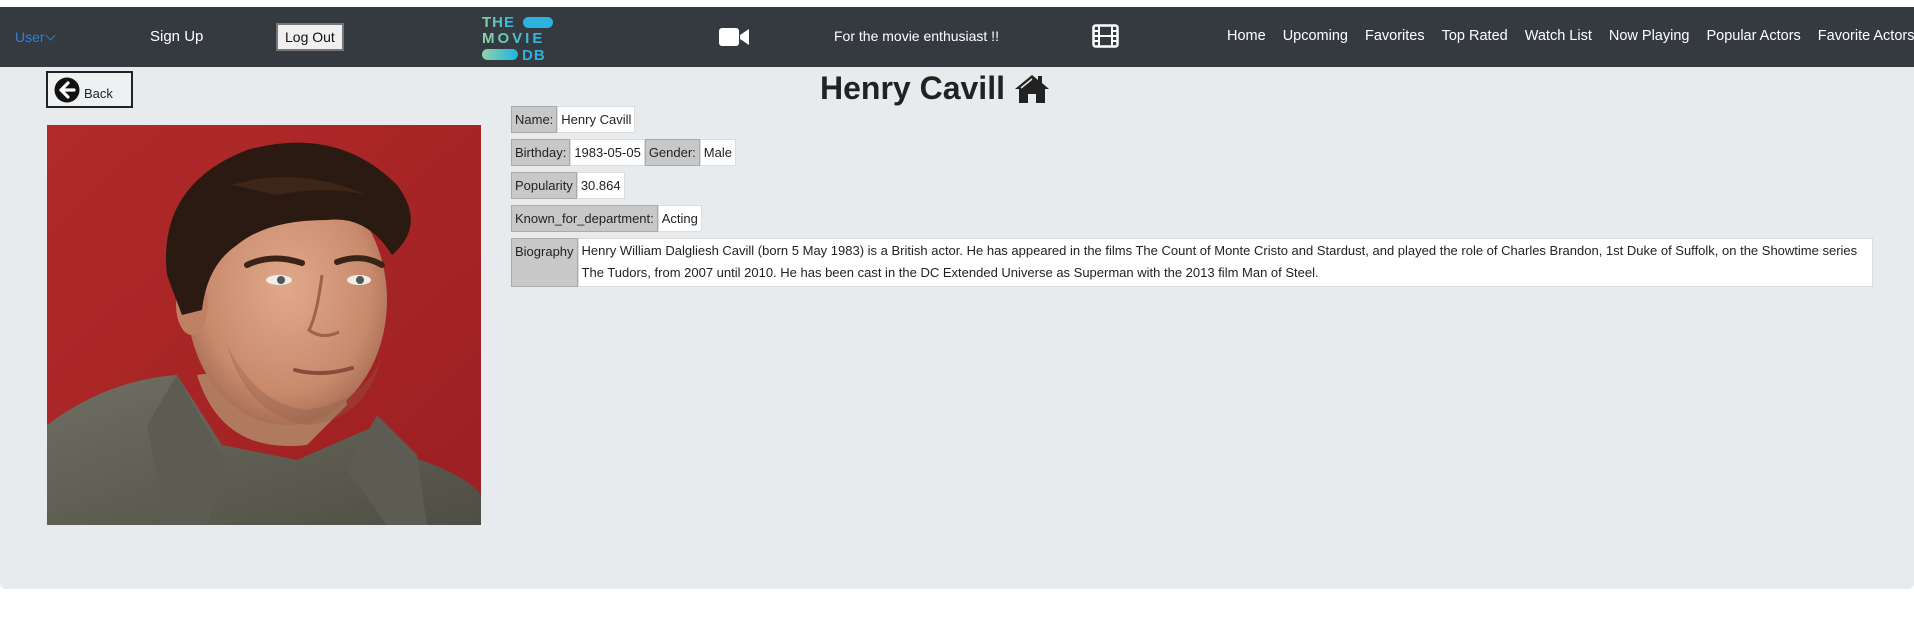 This screenshot has height=624, width=1914. Describe the element at coordinates (717, 152) in the screenshot. I see `gender-value: Male` at that location.